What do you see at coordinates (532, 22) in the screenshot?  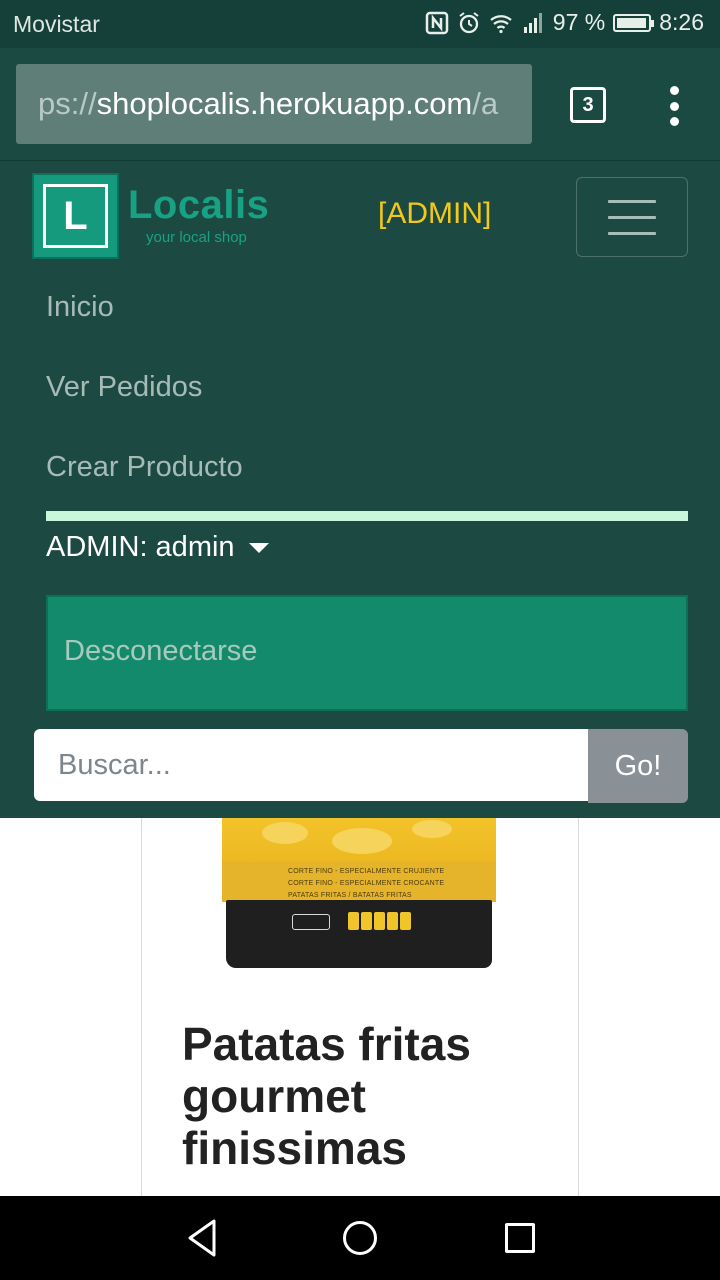 I see `signal-icon` at bounding box center [532, 22].